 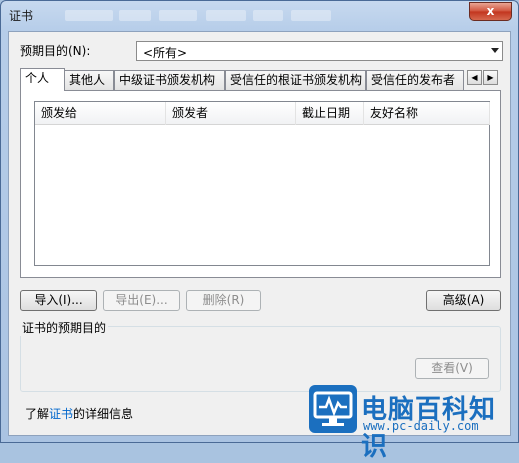 I want to click on title-bar: 证书 x, so click(x=259, y=15).